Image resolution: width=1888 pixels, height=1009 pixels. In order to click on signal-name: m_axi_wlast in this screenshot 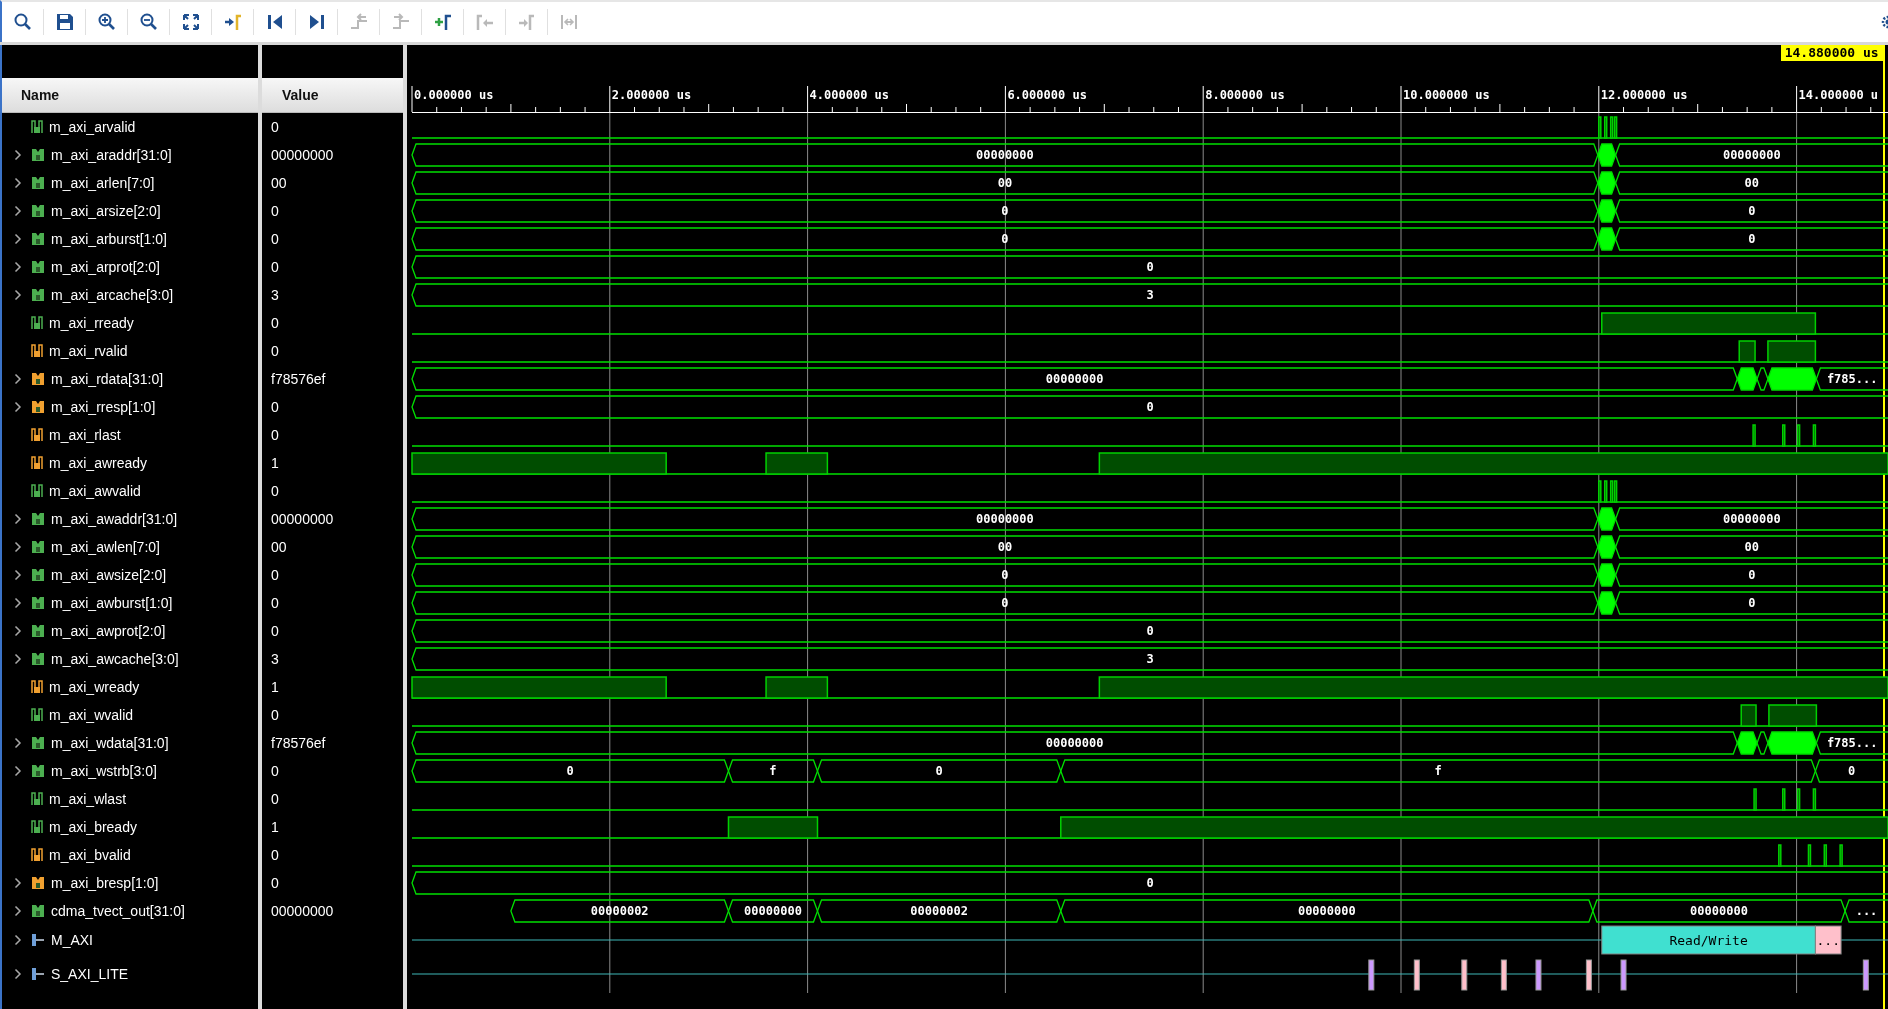, I will do `click(88, 799)`.